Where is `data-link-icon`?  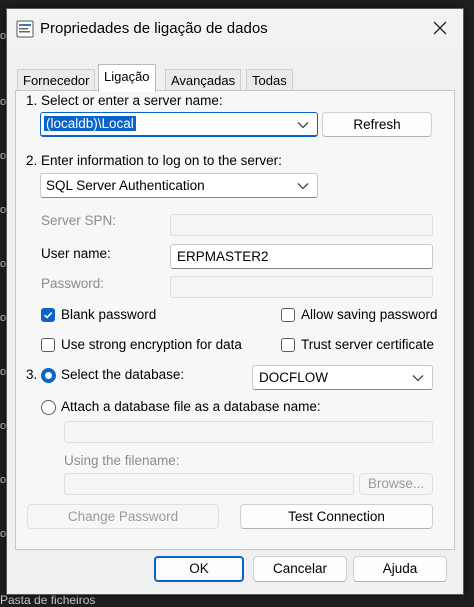 data-link-icon is located at coordinates (25, 29).